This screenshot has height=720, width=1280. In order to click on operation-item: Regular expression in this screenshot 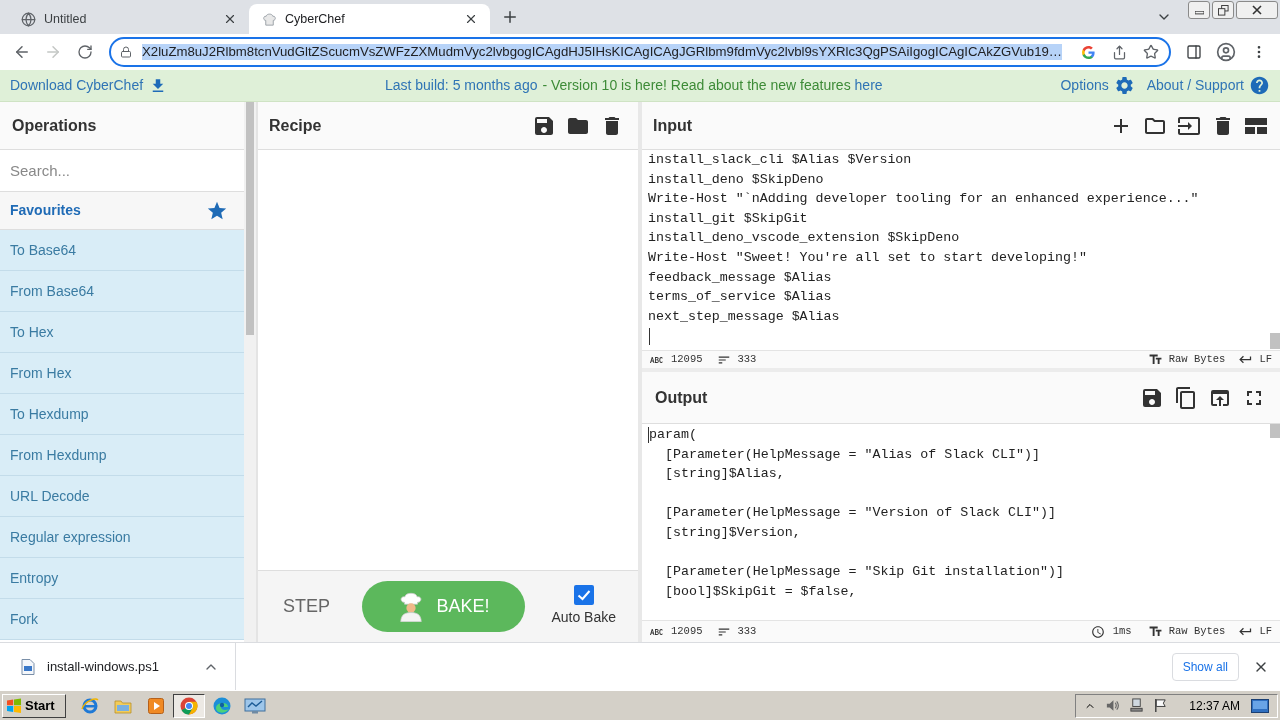, I will do `click(122, 537)`.